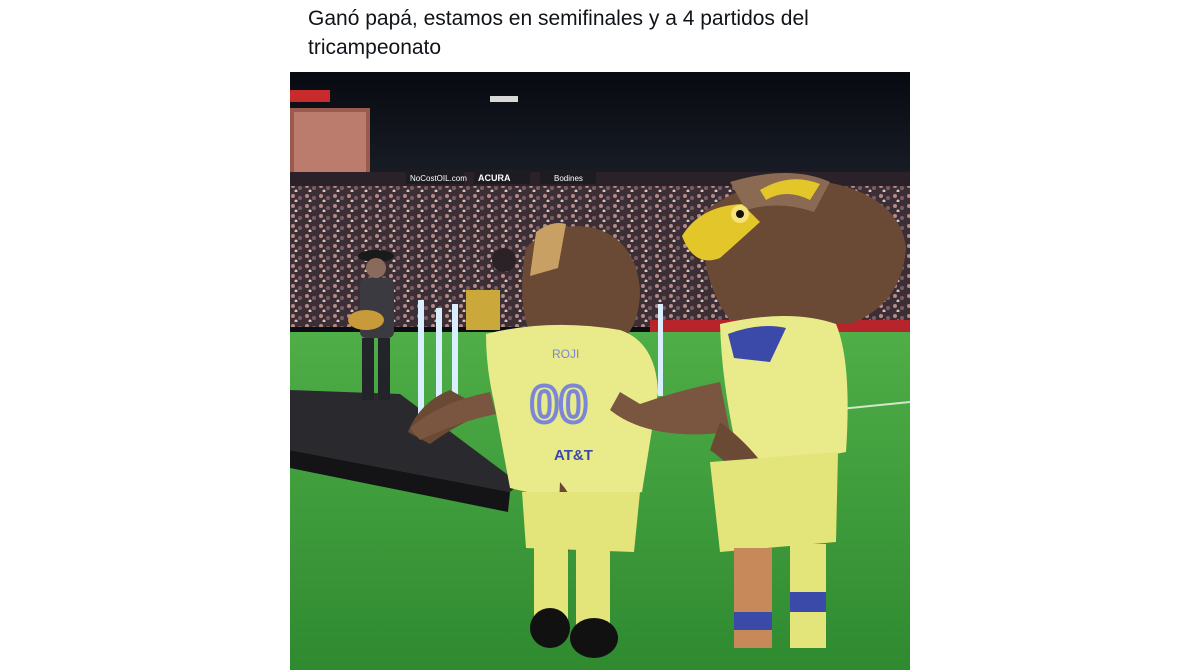  What do you see at coordinates (573, 455) in the screenshot?
I see `jersey-sponsor: AT&T` at bounding box center [573, 455].